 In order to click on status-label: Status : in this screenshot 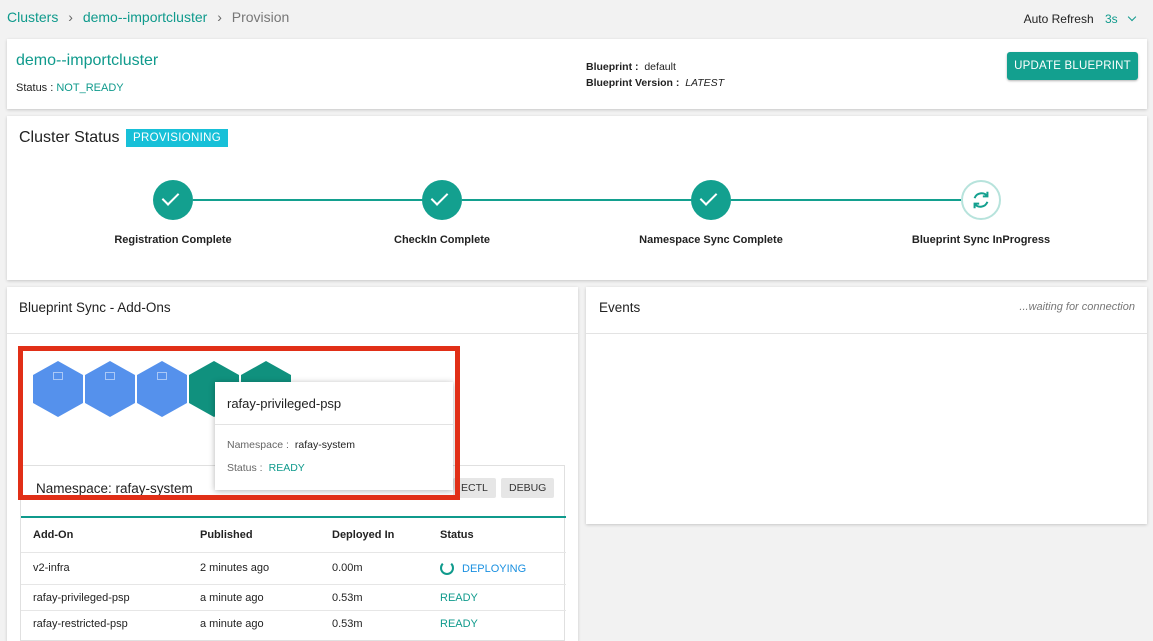, I will do `click(35, 88)`.